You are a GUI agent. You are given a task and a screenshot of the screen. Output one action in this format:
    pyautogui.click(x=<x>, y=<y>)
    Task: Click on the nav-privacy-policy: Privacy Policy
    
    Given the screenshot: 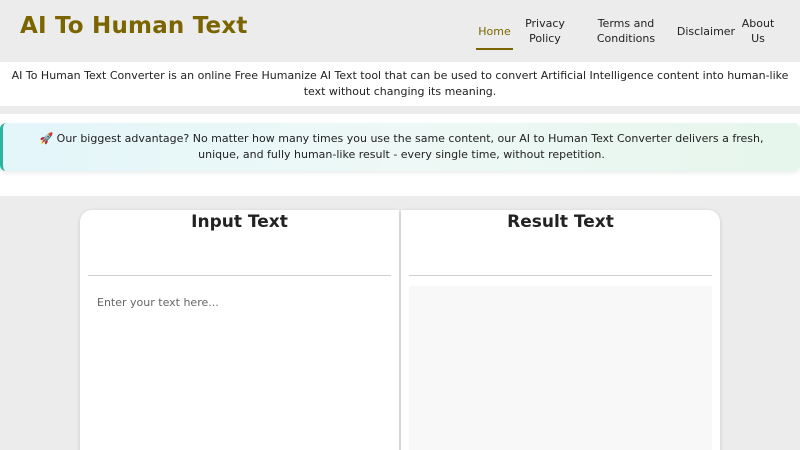 What is the action you would take?
    pyautogui.click(x=545, y=31)
    